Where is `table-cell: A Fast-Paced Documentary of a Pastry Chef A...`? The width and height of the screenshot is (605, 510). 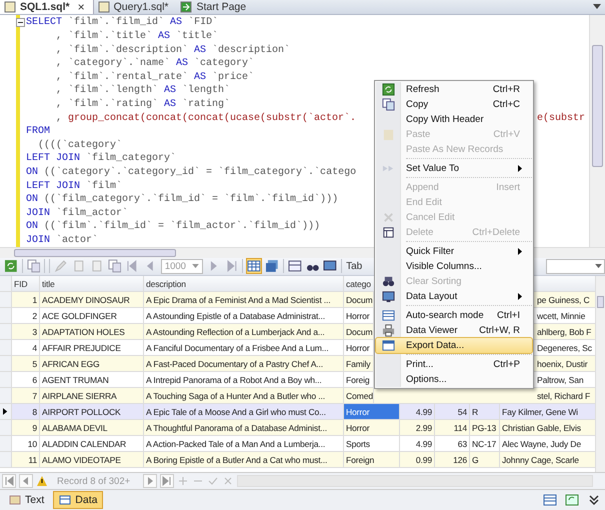 table-cell: A Fast-Paced Documentary of a Pastry Chef A... is located at coordinates (244, 364).